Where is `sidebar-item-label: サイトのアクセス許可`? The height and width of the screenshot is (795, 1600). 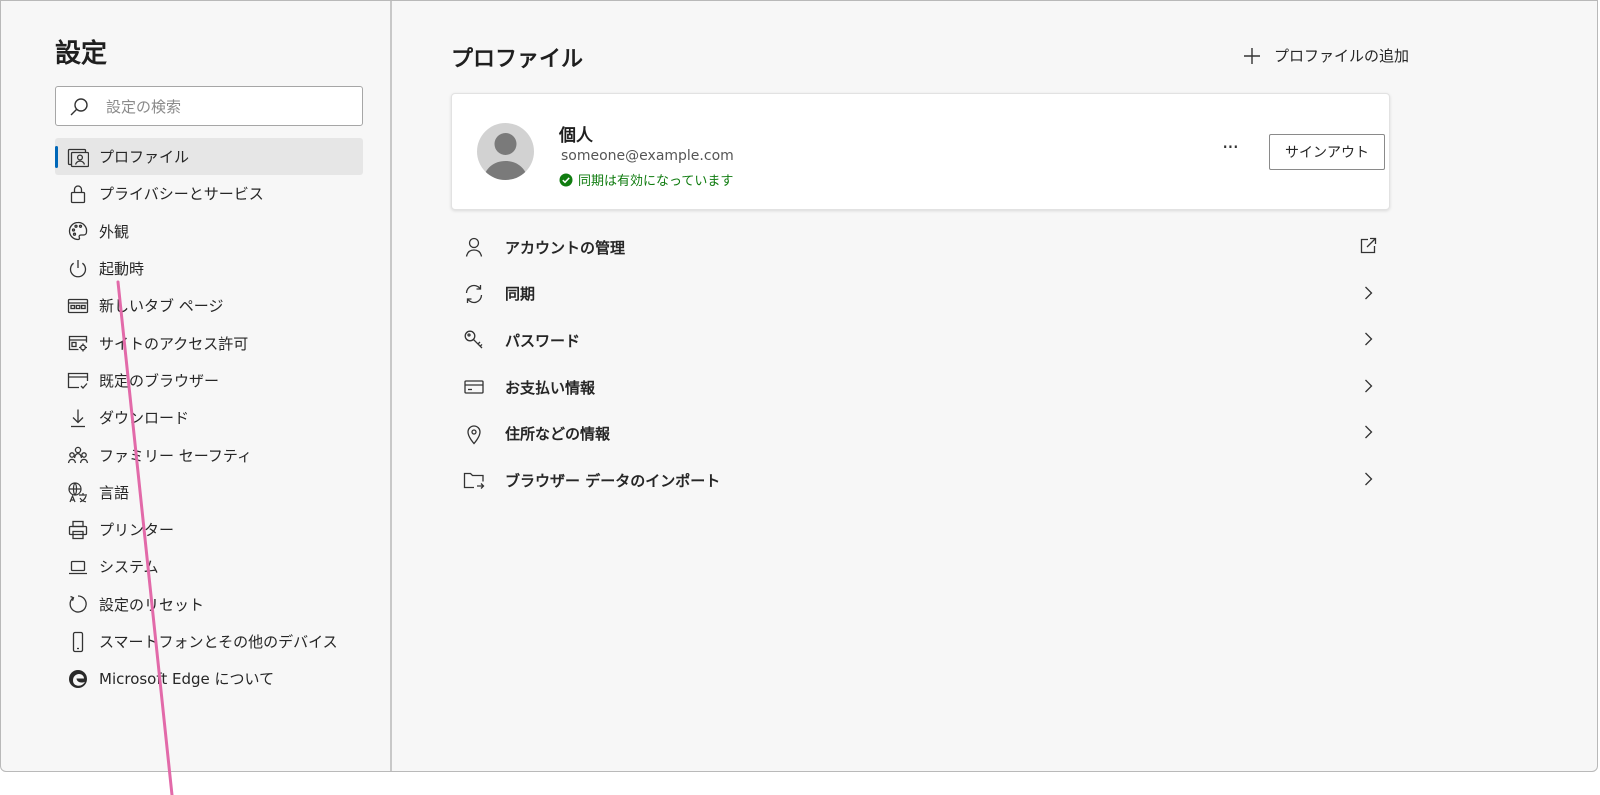
sidebar-item-label: サイトのアクセス許可 is located at coordinates (174, 343).